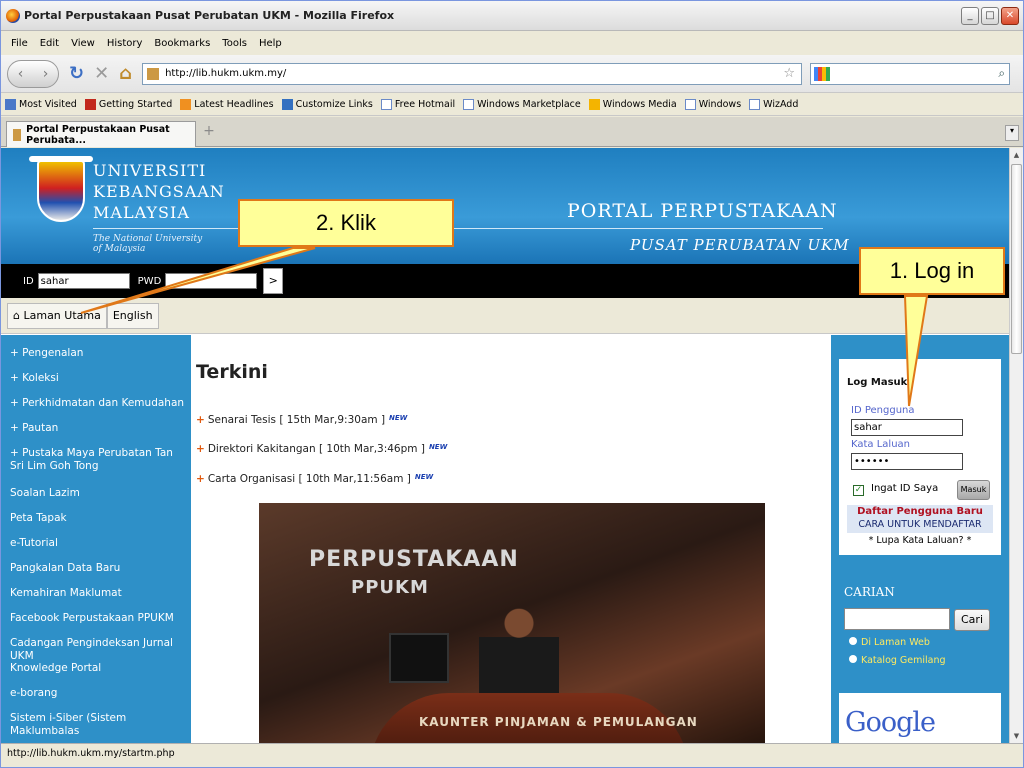  Describe the element at coordinates (301, 420) in the screenshot. I see `news-item: + Senarai Tesis [ 15th Mar,9:30am ] NEW` at that location.